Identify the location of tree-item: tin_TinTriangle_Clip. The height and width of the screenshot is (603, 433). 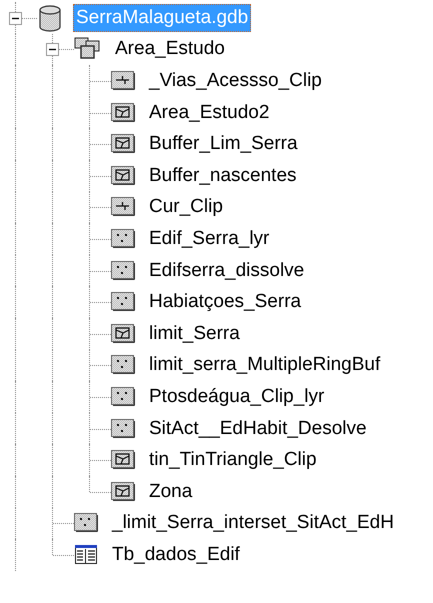
(233, 460).